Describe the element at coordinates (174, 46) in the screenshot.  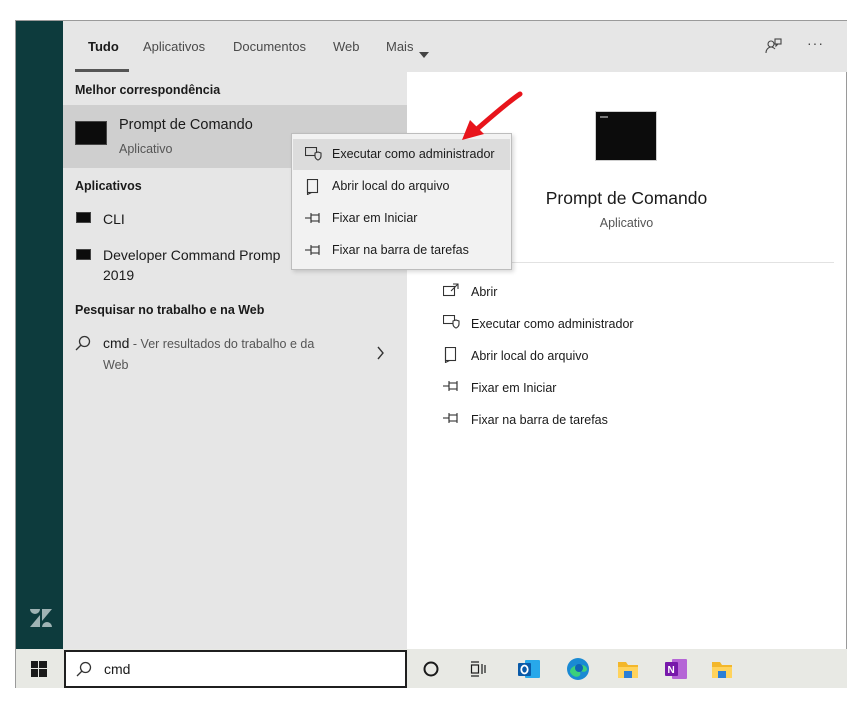
I see `tab-aplicativos: Aplicativos` at that location.